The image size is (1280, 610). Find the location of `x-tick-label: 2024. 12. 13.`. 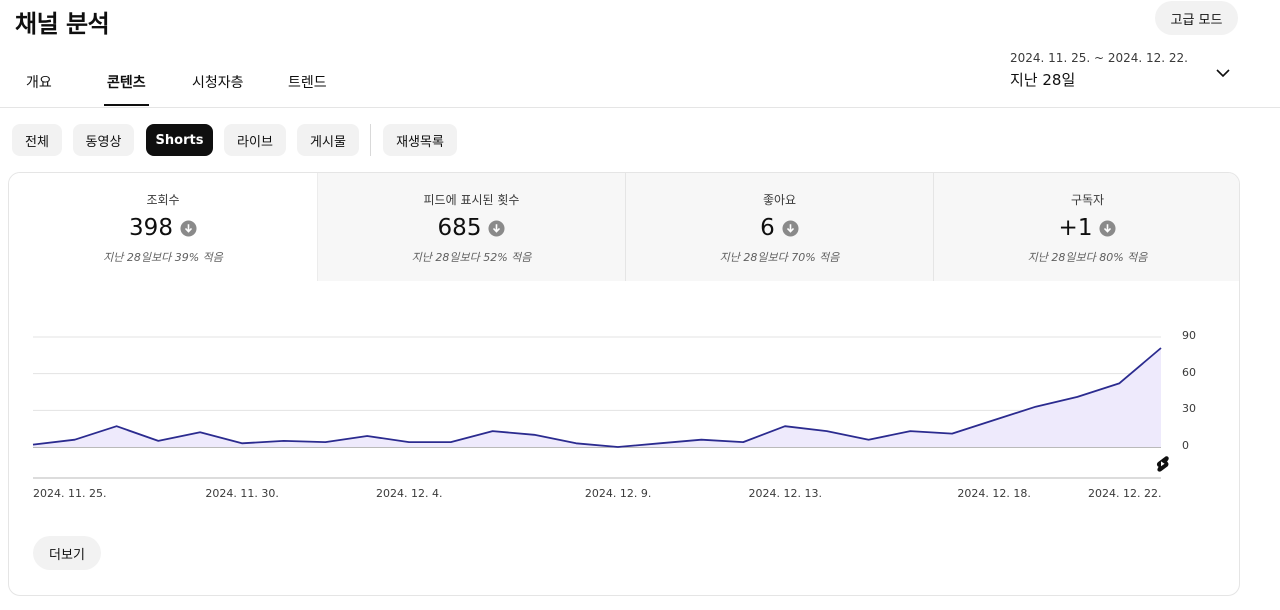

x-tick-label: 2024. 12. 13. is located at coordinates (785, 493).